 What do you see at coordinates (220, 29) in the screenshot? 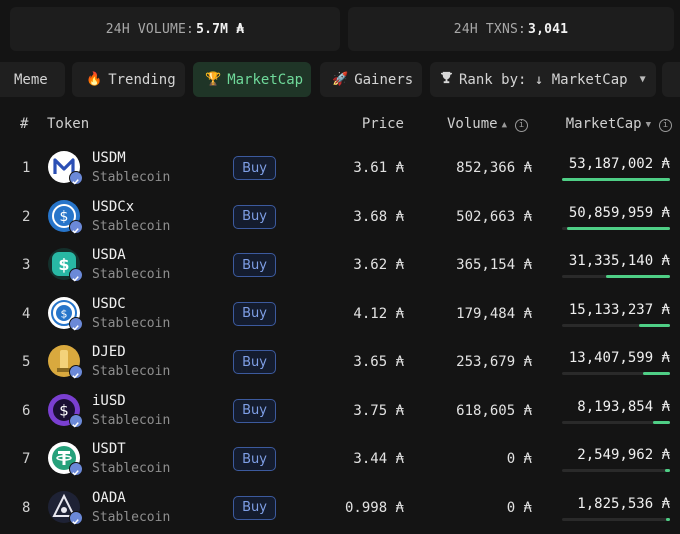
I see `stat-volume-value: 5.7M ₳` at bounding box center [220, 29].